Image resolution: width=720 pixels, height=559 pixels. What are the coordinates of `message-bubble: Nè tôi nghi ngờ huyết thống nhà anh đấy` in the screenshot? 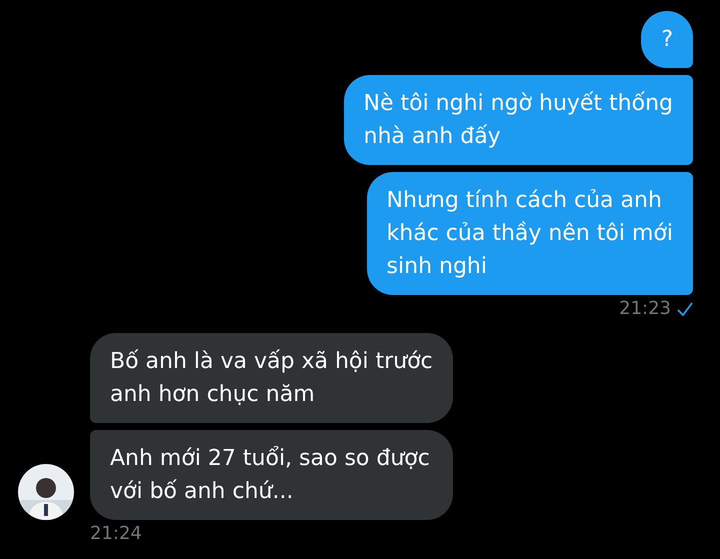 It's located at (518, 120).